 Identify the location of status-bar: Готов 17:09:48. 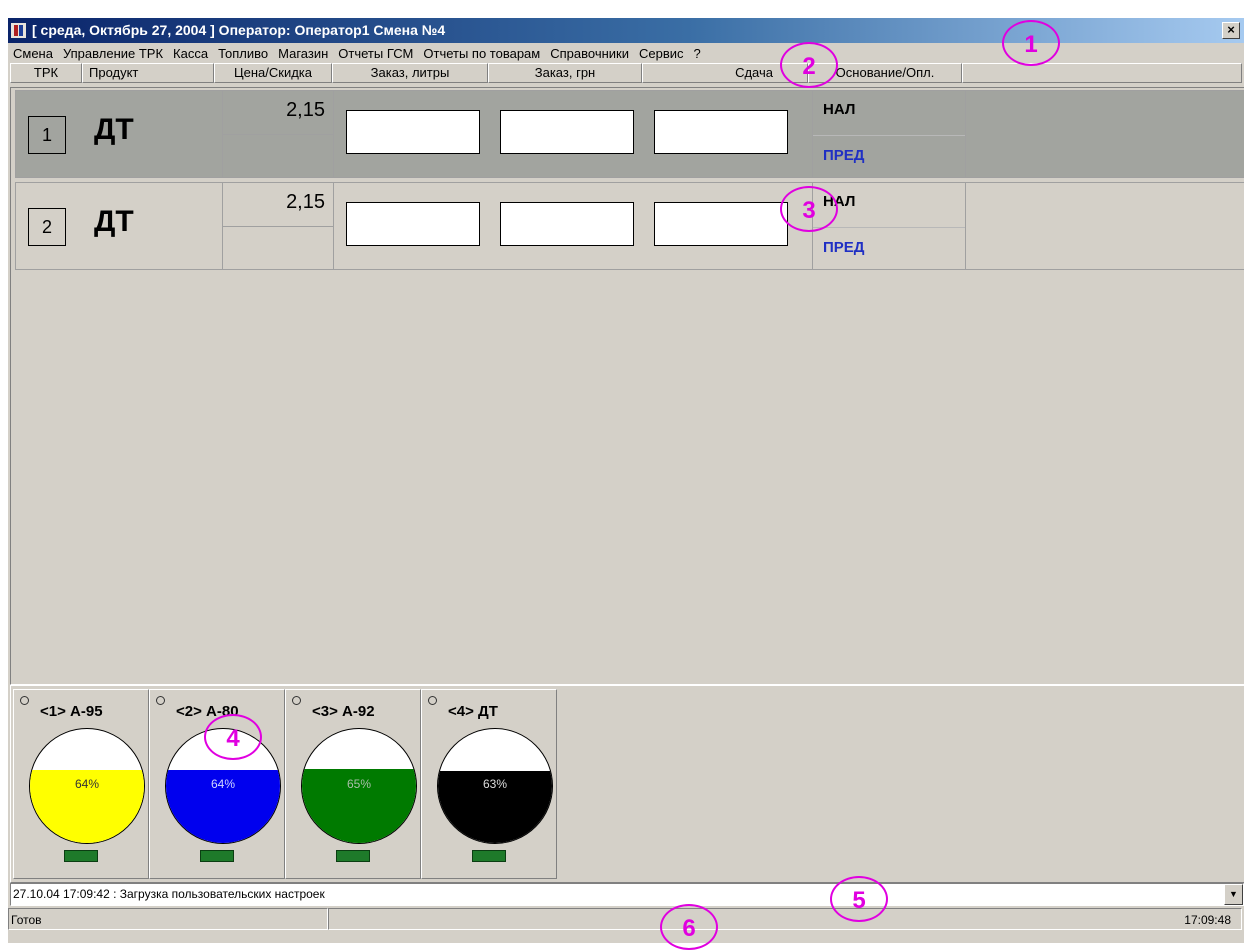
(626, 924).